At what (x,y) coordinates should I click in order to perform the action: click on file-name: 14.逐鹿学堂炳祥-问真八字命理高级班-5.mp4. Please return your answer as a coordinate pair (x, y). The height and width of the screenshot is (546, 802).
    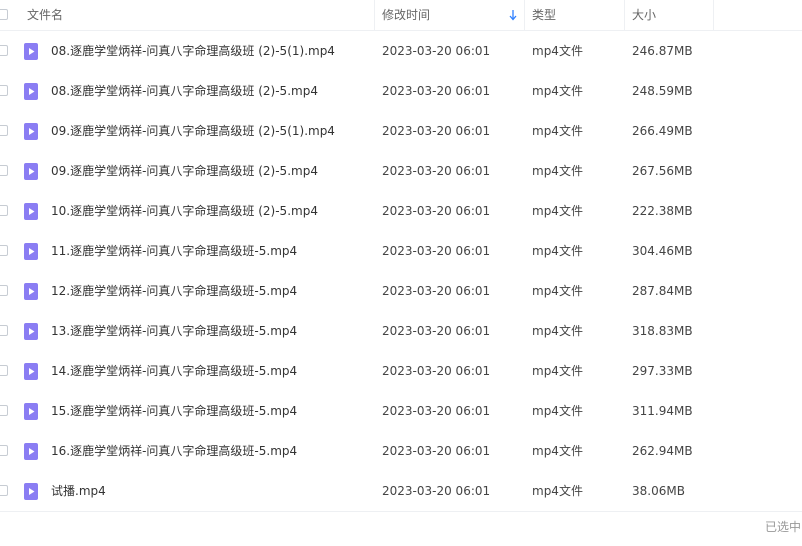
    Looking at the image, I should click on (174, 371).